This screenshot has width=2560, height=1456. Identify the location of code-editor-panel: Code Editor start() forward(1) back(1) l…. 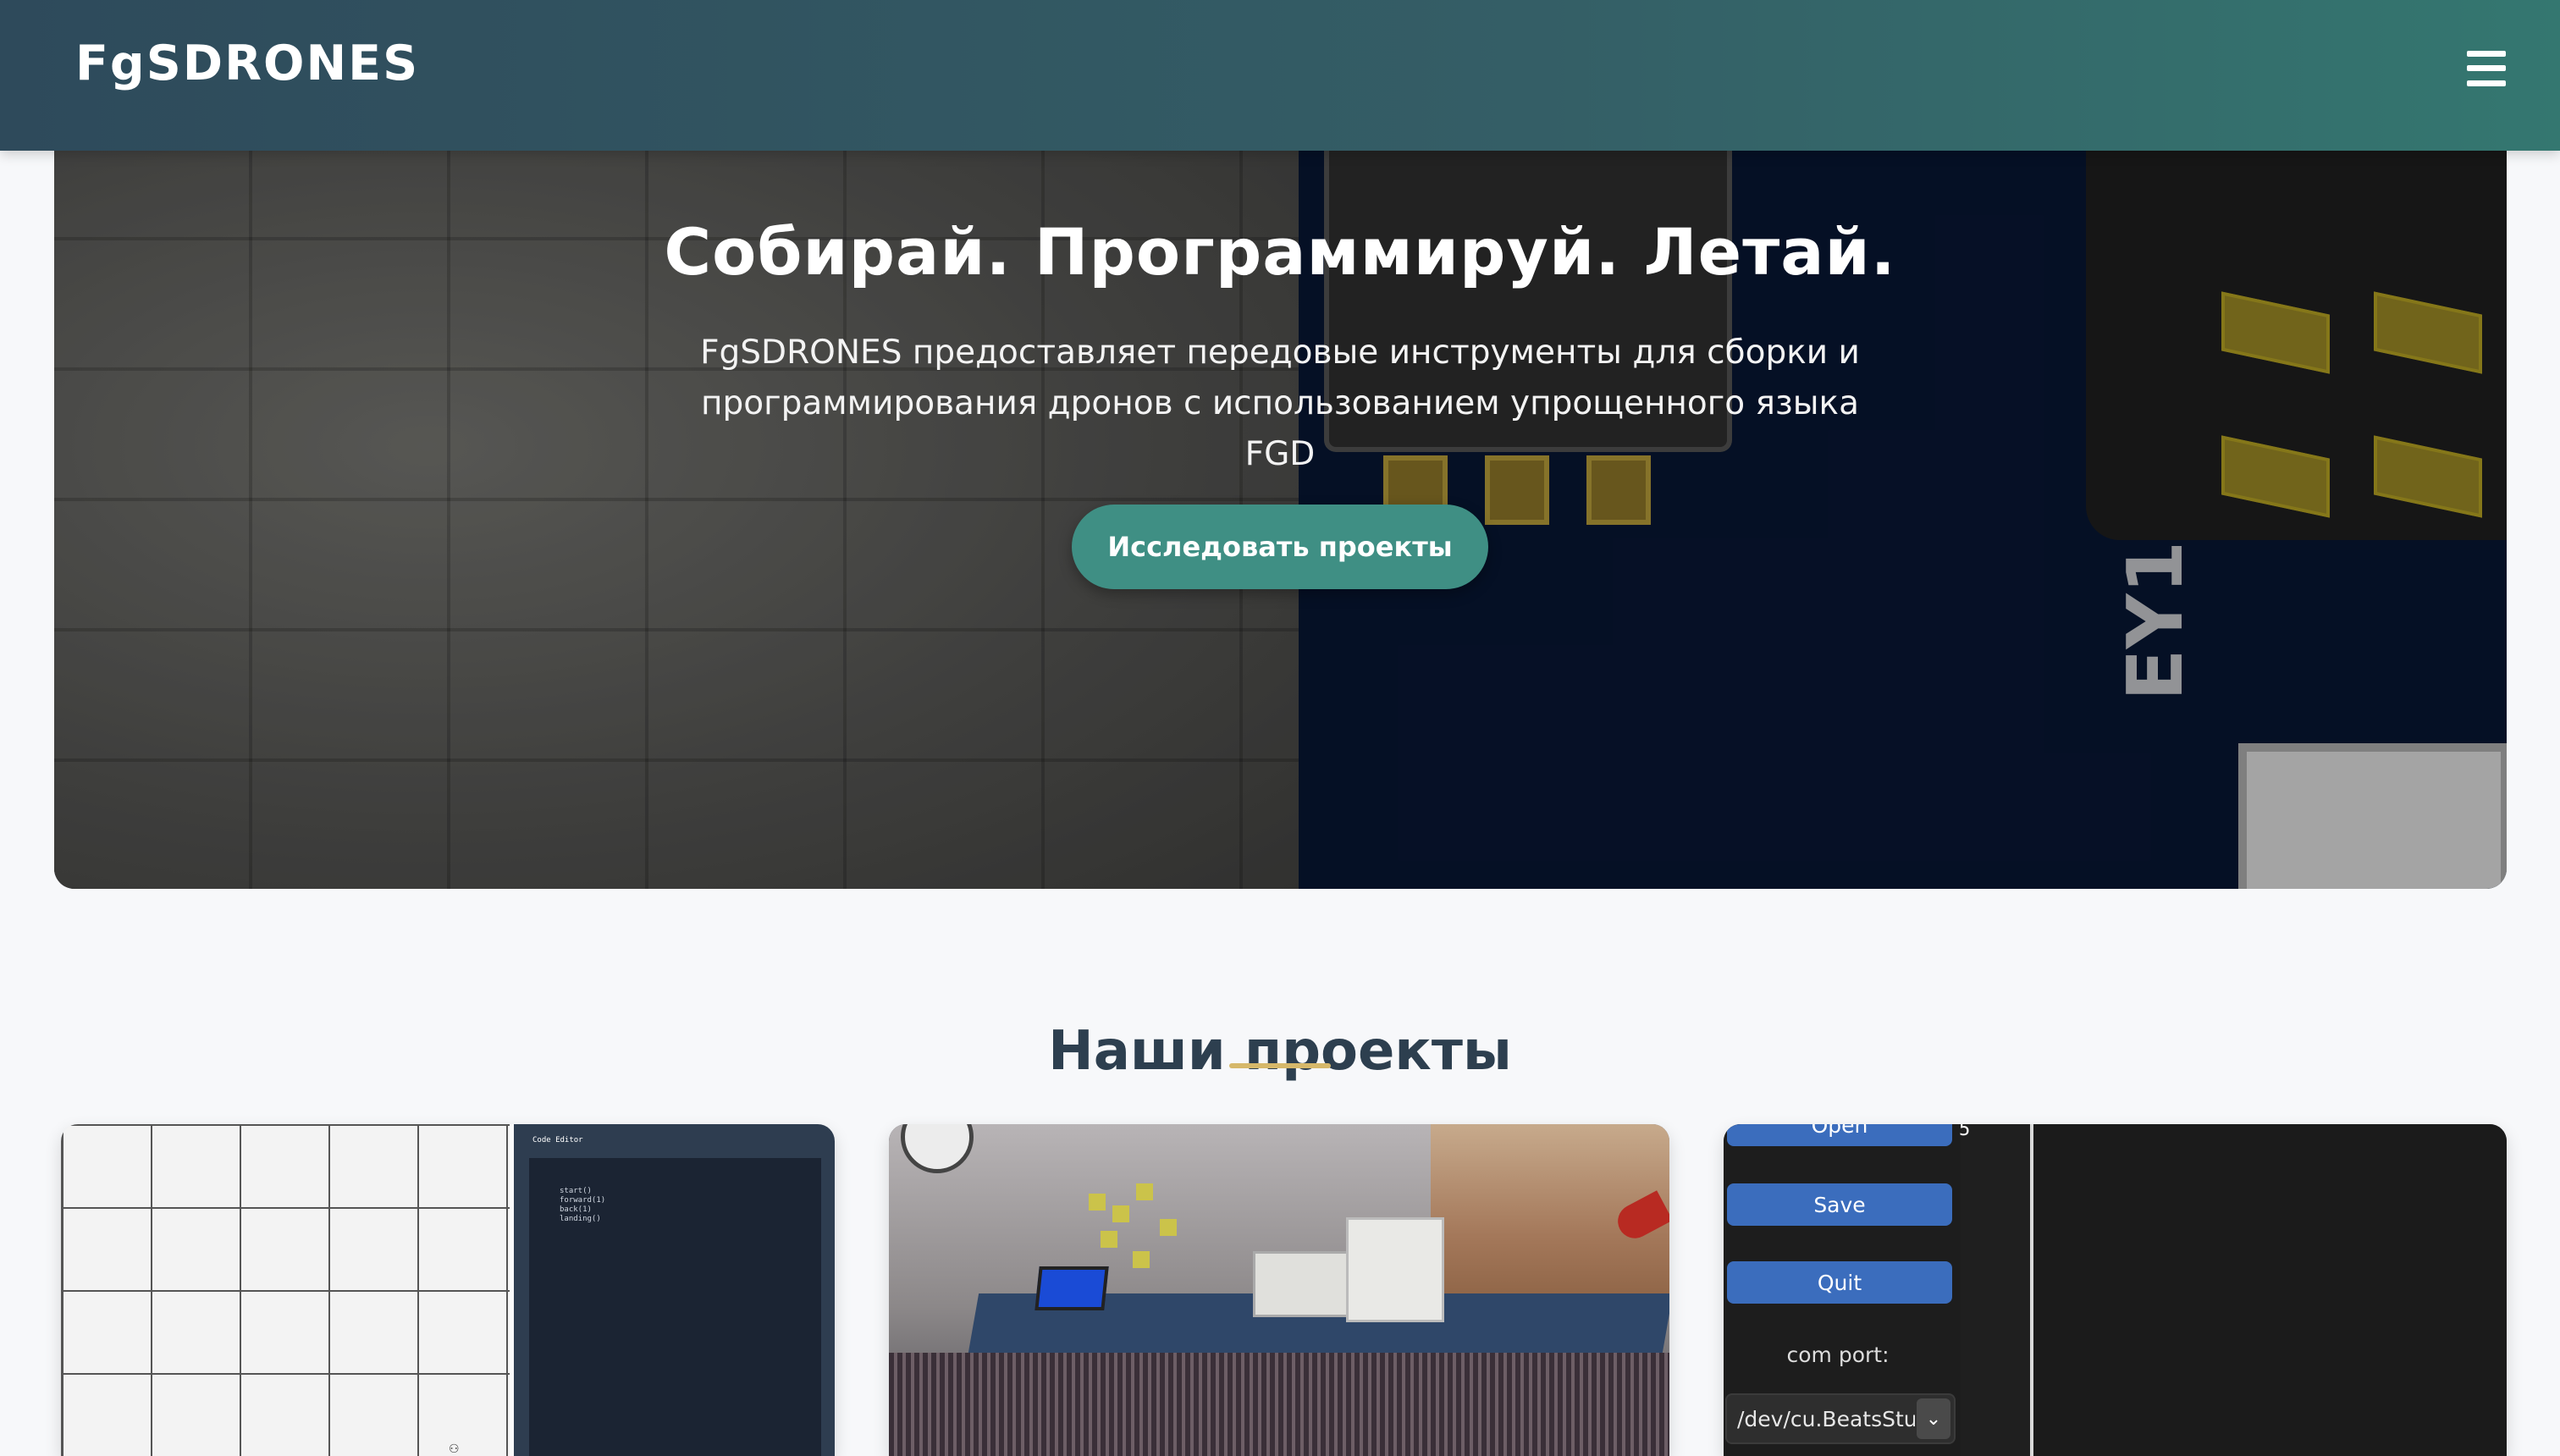
(674, 1290).